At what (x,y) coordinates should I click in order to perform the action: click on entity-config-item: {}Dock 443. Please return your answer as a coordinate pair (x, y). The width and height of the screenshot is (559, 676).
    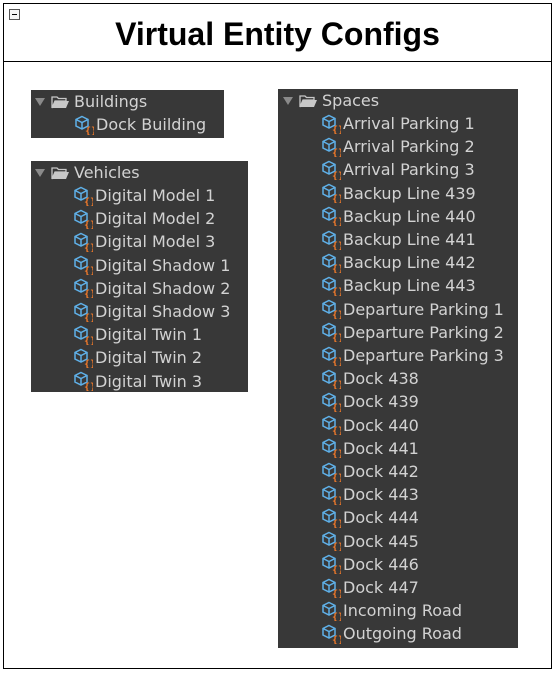
    Looking at the image, I should click on (370, 494).